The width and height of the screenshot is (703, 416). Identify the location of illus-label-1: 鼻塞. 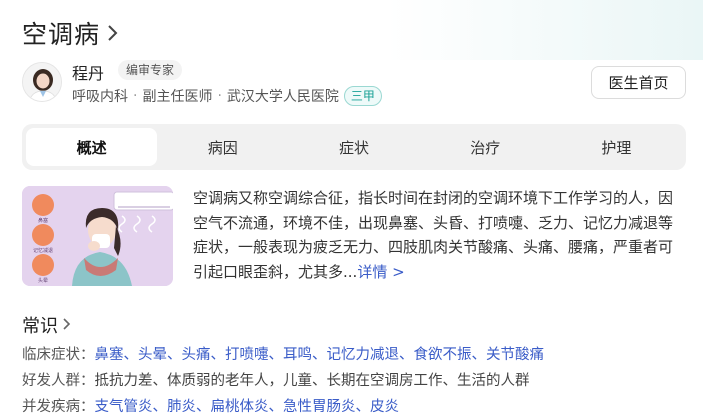
(43, 220).